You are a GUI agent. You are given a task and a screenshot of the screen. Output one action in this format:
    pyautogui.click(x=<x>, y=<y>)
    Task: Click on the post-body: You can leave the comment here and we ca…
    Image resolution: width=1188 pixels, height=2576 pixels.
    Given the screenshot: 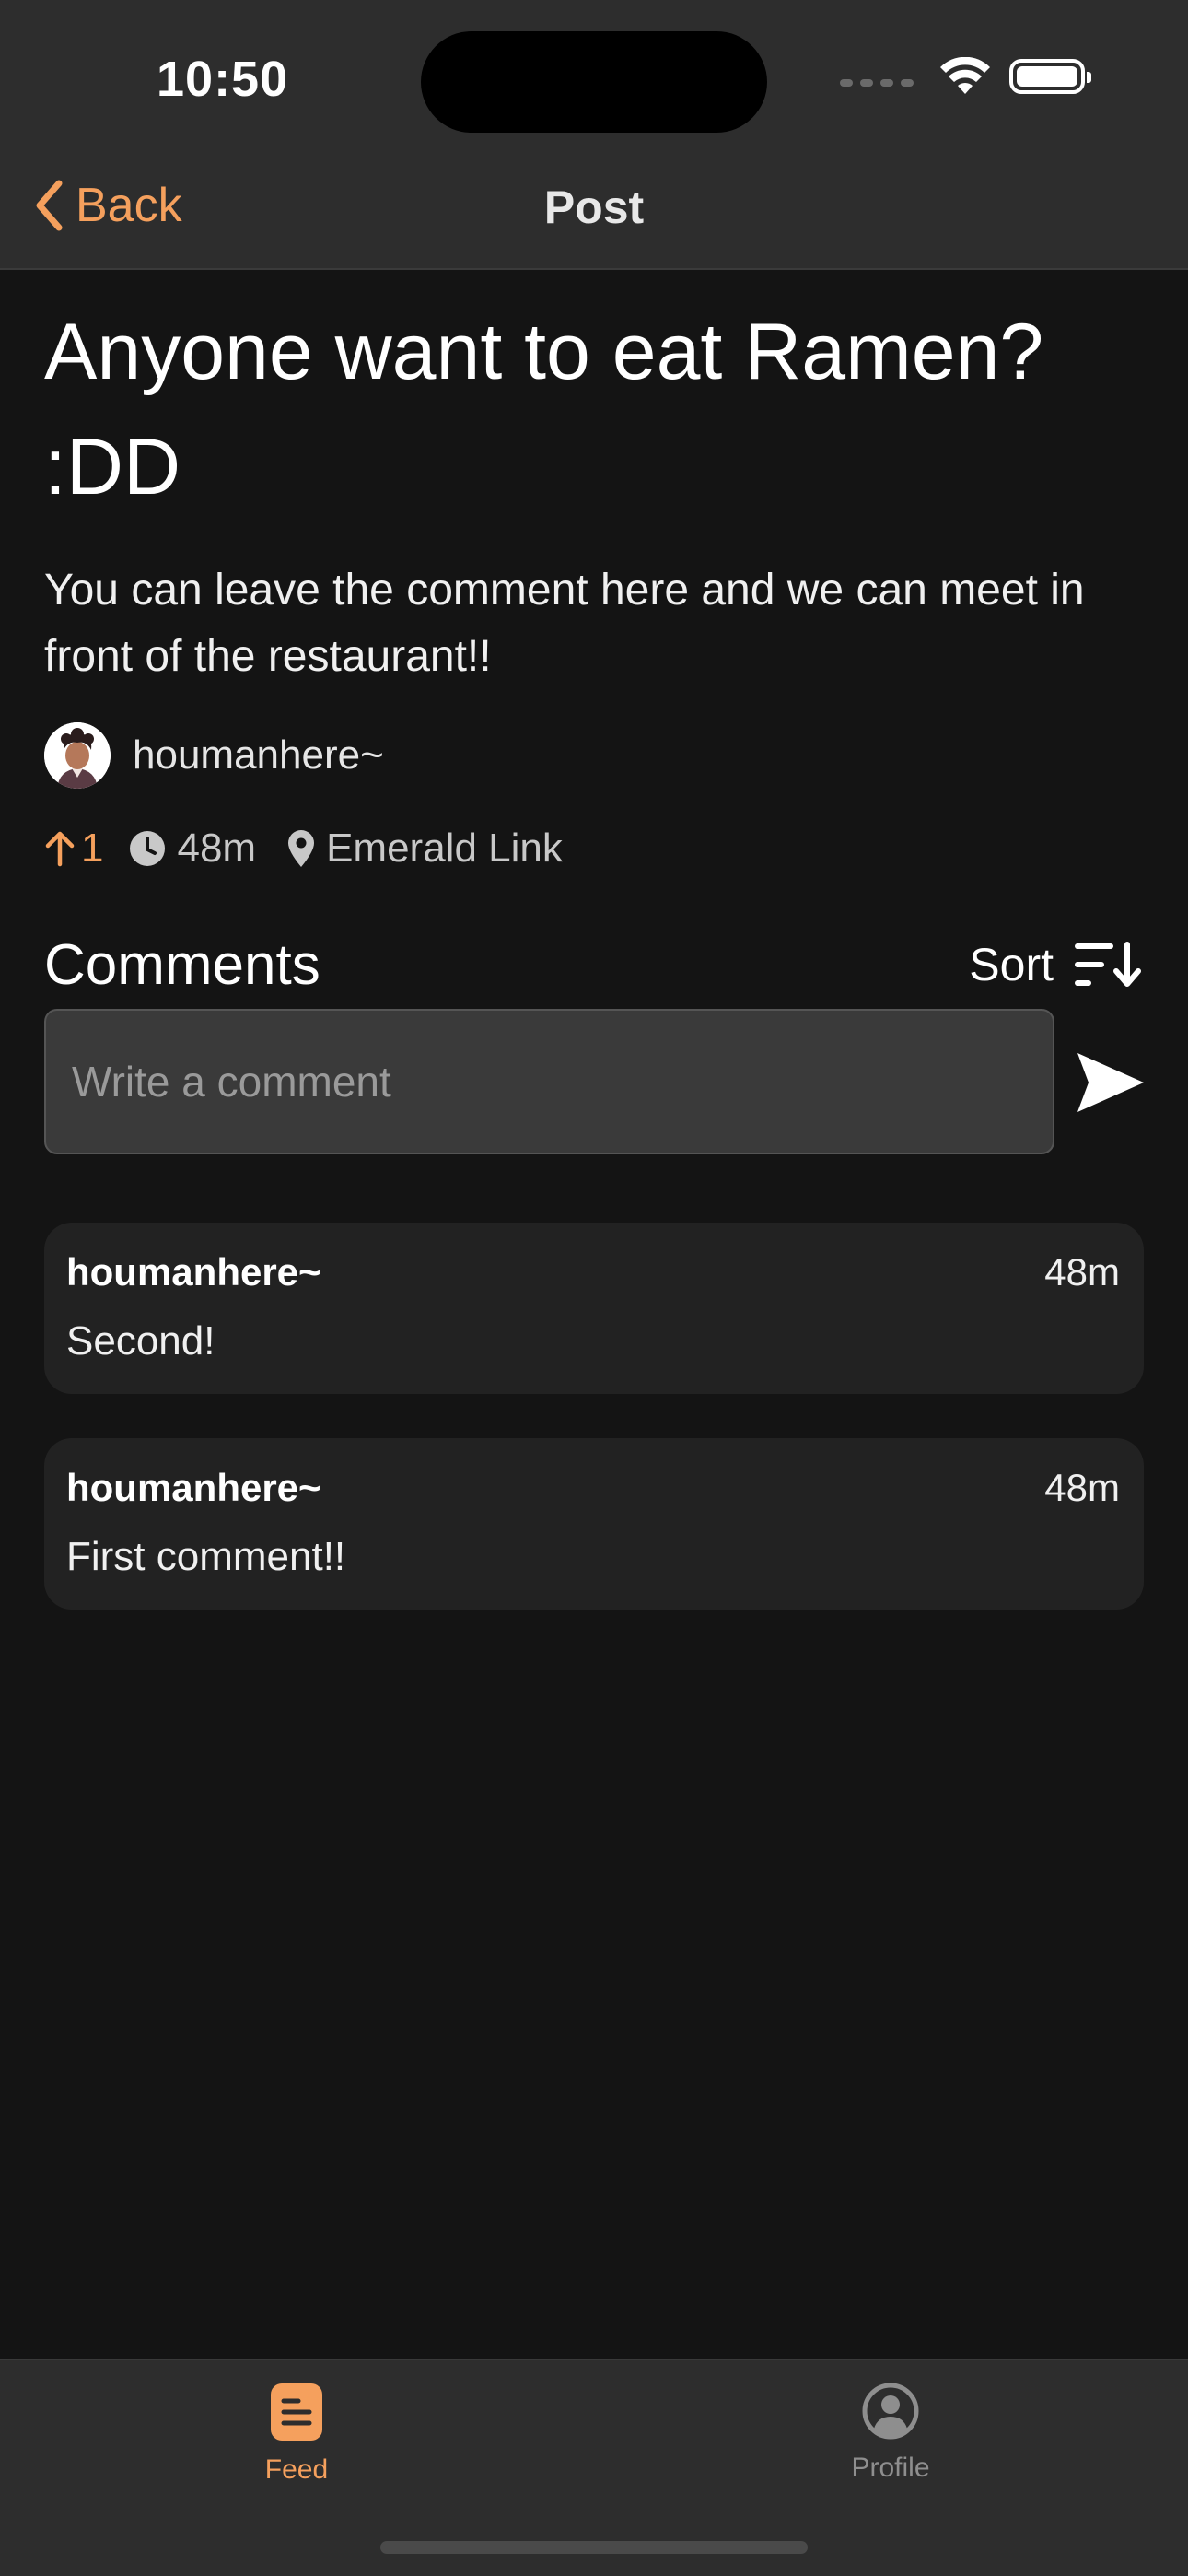 What is the action you would take?
    pyautogui.click(x=564, y=623)
    